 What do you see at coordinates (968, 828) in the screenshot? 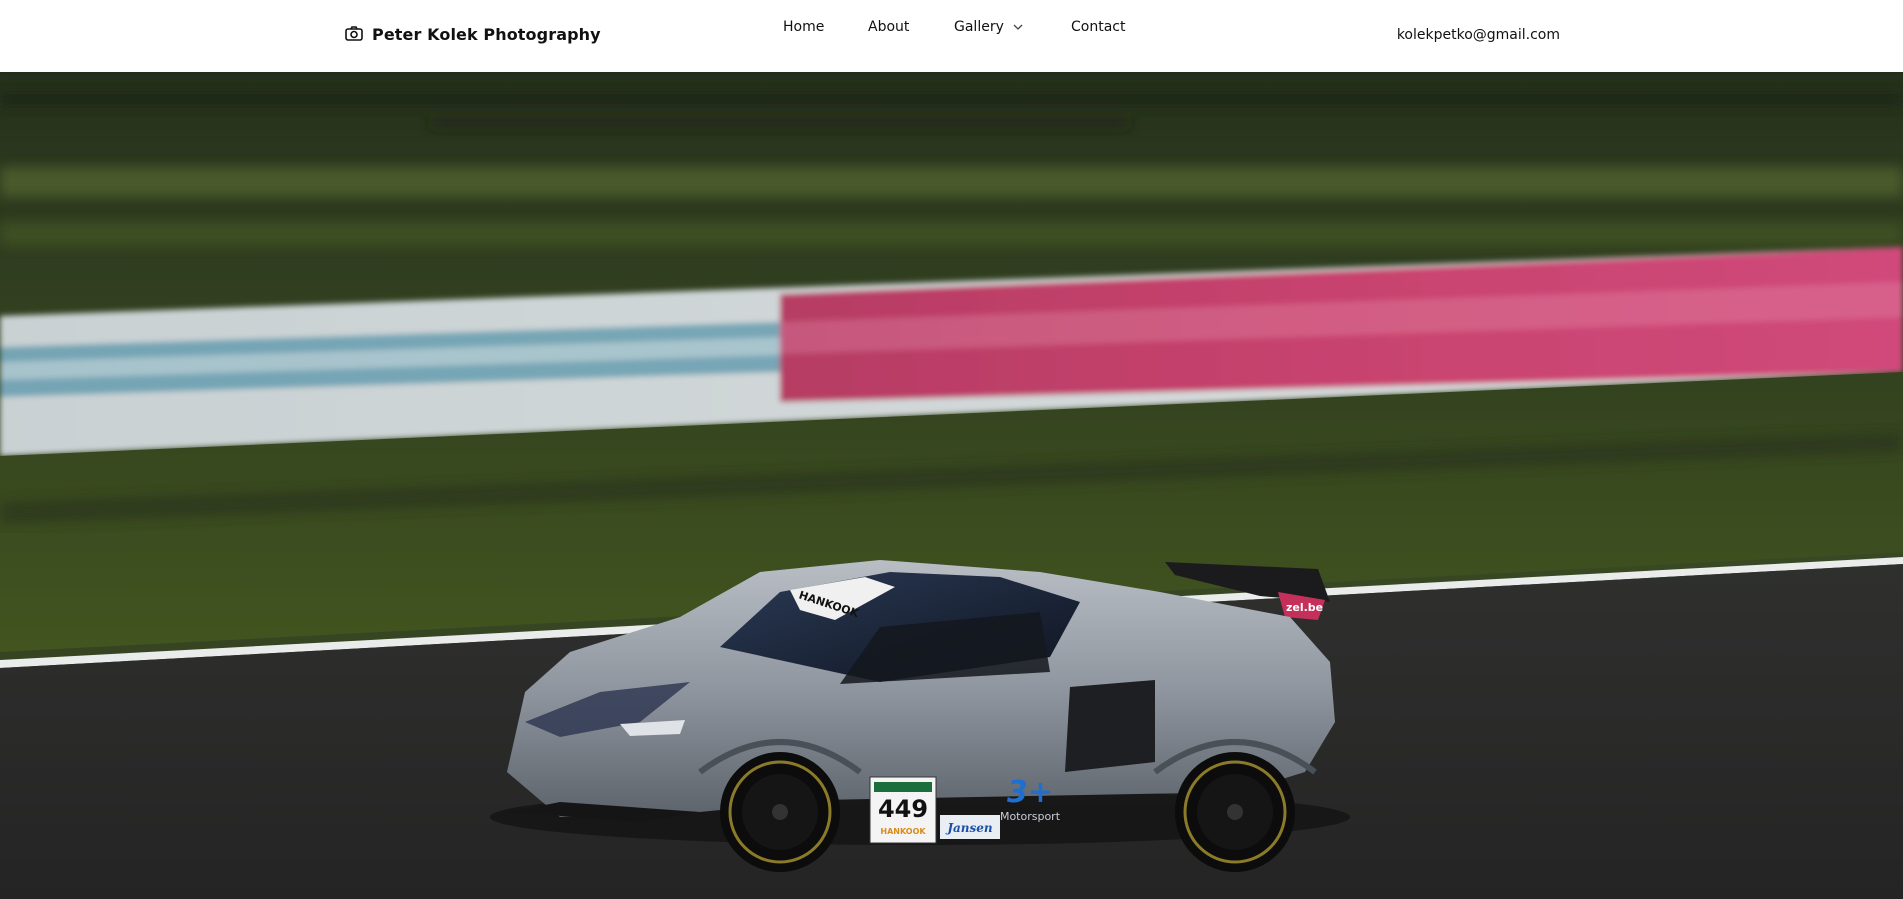
I see `door-sponsor-text: Jansen` at bounding box center [968, 828].